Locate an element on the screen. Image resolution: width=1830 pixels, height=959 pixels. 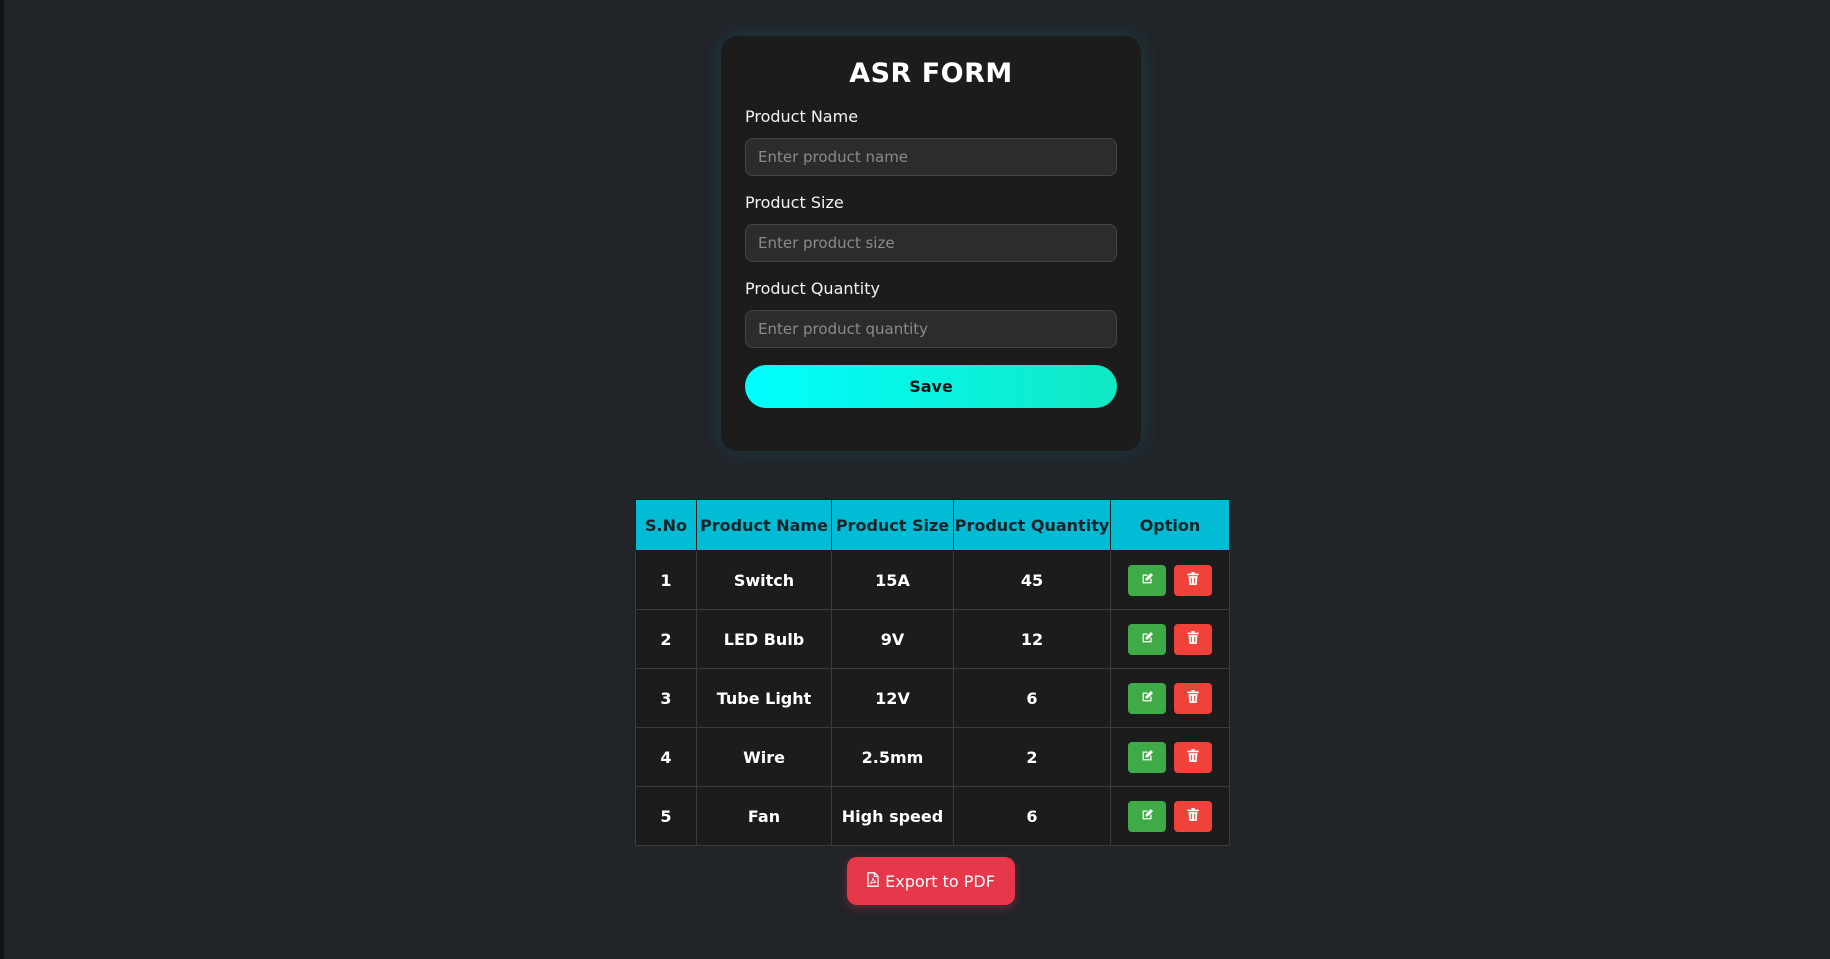
save-button: Save is located at coordinates (931, 386).